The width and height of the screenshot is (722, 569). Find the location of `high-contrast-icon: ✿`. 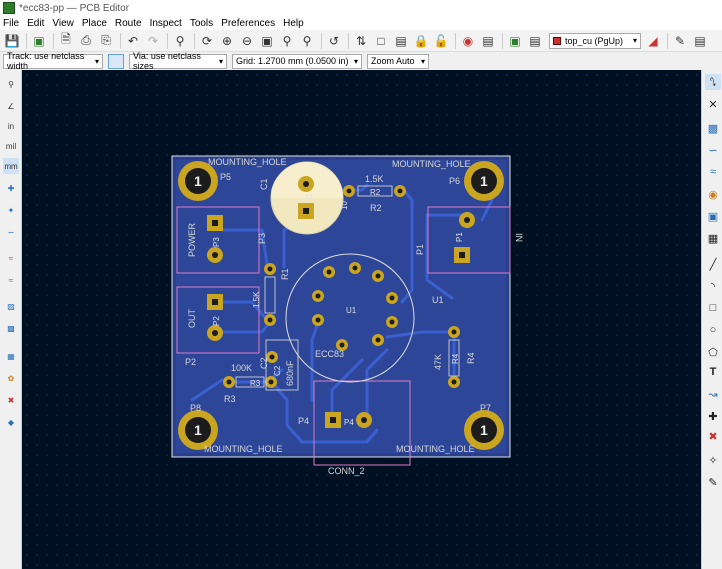

high-contrast-icon: ✿ is located at coordinates (11, 378).